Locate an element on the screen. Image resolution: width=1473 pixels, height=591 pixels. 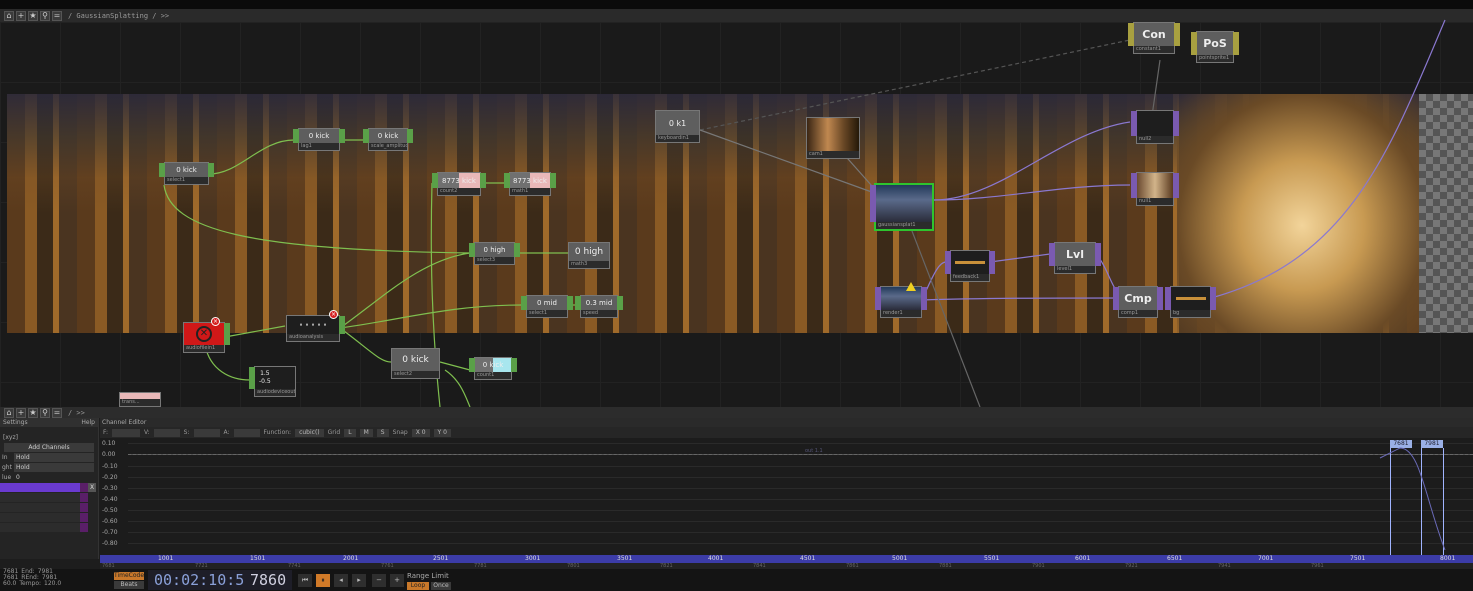
node-count1: 0 kick count1 is located at coordinates (493, 368).